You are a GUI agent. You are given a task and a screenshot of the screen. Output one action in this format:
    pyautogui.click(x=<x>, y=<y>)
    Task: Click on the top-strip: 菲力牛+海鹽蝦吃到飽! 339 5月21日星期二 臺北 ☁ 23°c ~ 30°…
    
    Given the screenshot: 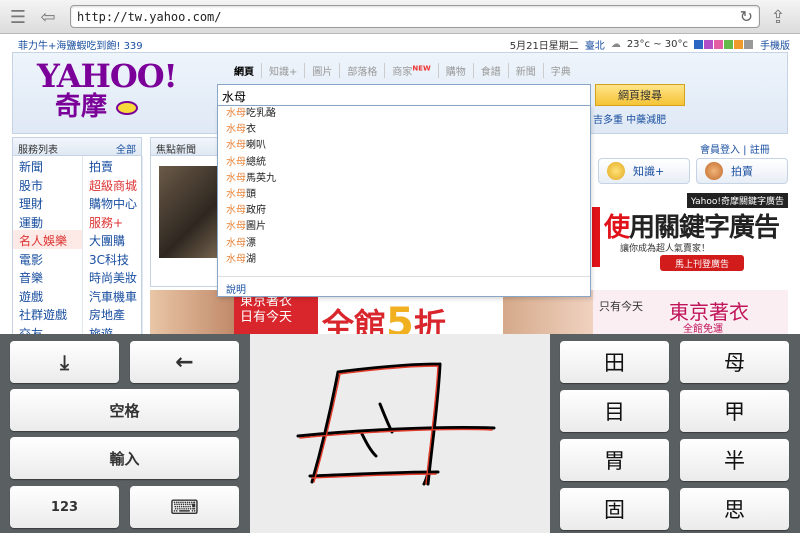 What is the action you would take?
    pyautogui.click(x=400, y=43)
    